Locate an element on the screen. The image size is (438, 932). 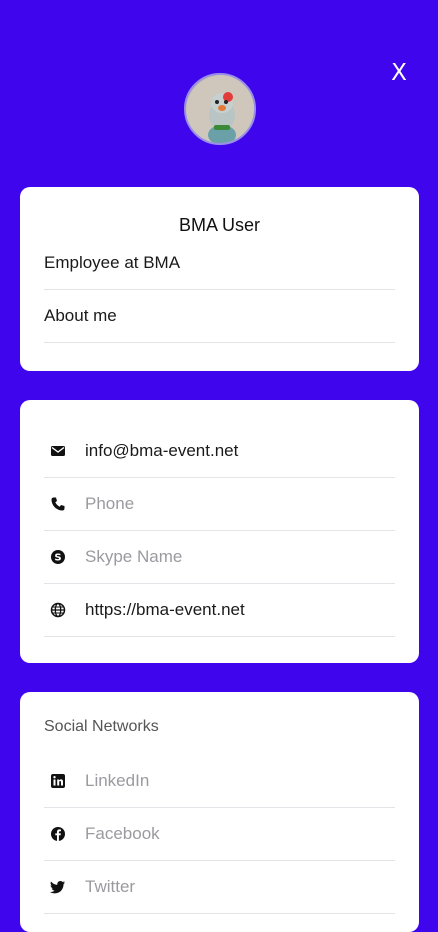
about-me-label: About me is located at coordinates (80, 315).